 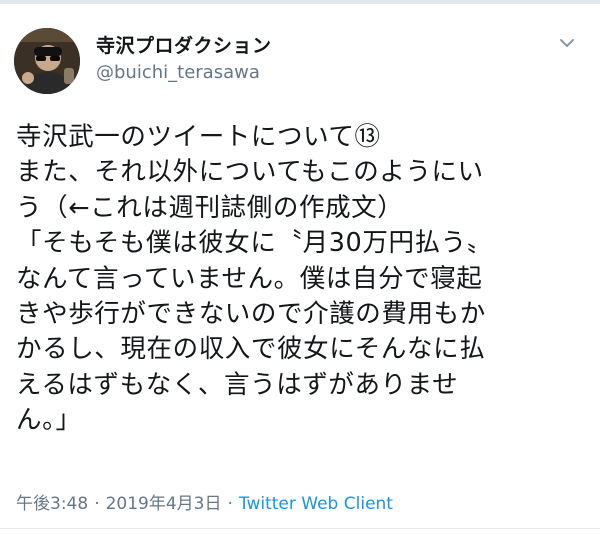 I want to click on tweet-time: 午後3:48, so click(x=52, y=504).